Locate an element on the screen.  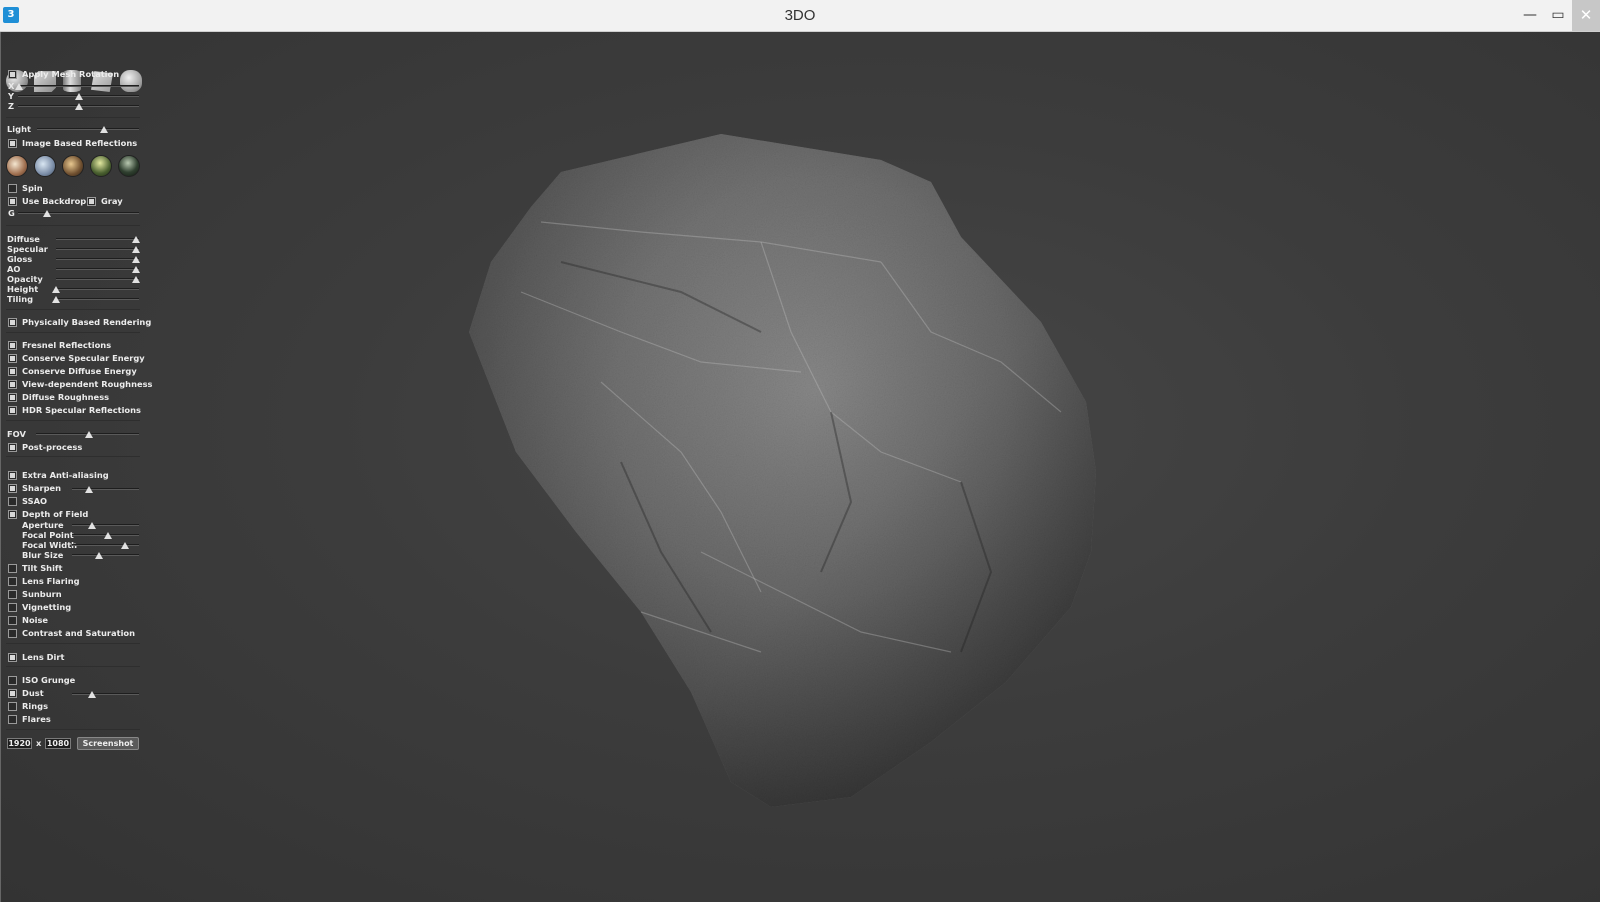
screenshot-width-input: 1920 is located at coordinates (19, 743).